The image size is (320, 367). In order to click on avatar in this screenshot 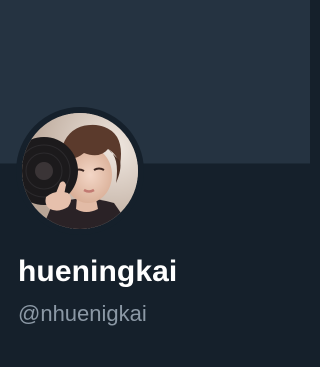, I will do `click(80, 171)`.